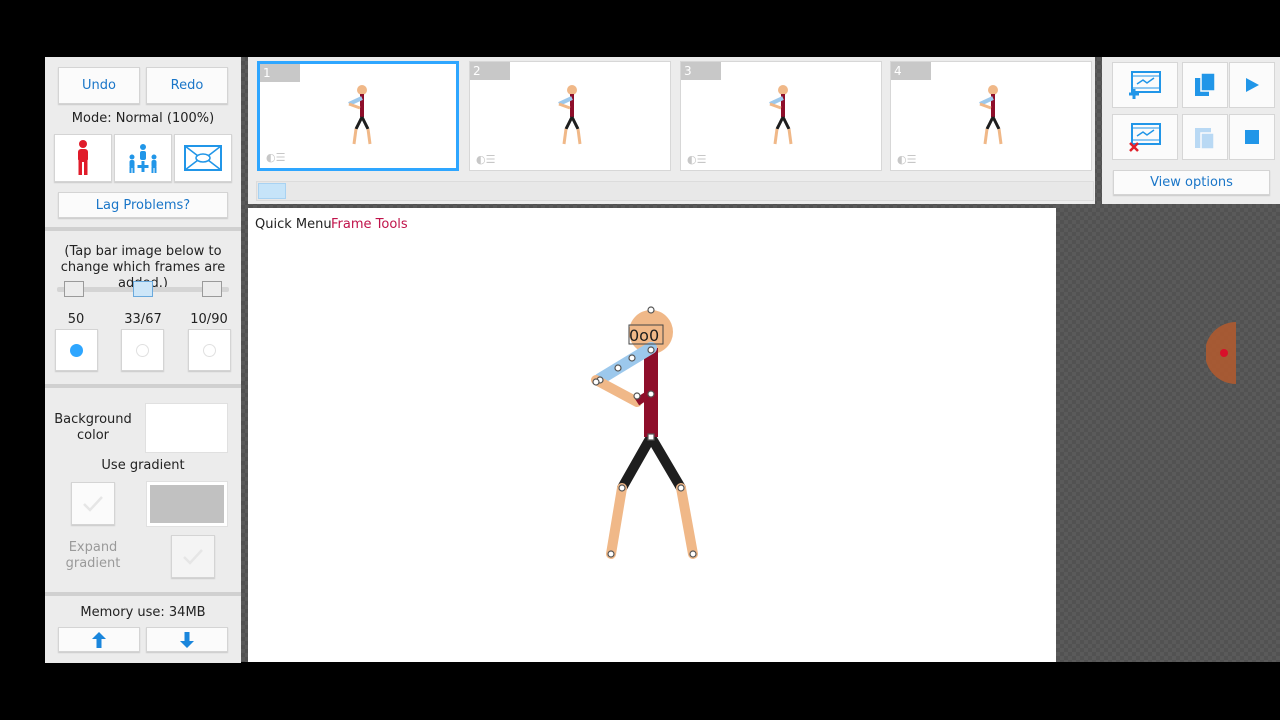 The width and height of the screenshot is (1280, 720). Describe the element at coordinates (74, 289) in the screenshot. I see `bar-handle-left` at that location.